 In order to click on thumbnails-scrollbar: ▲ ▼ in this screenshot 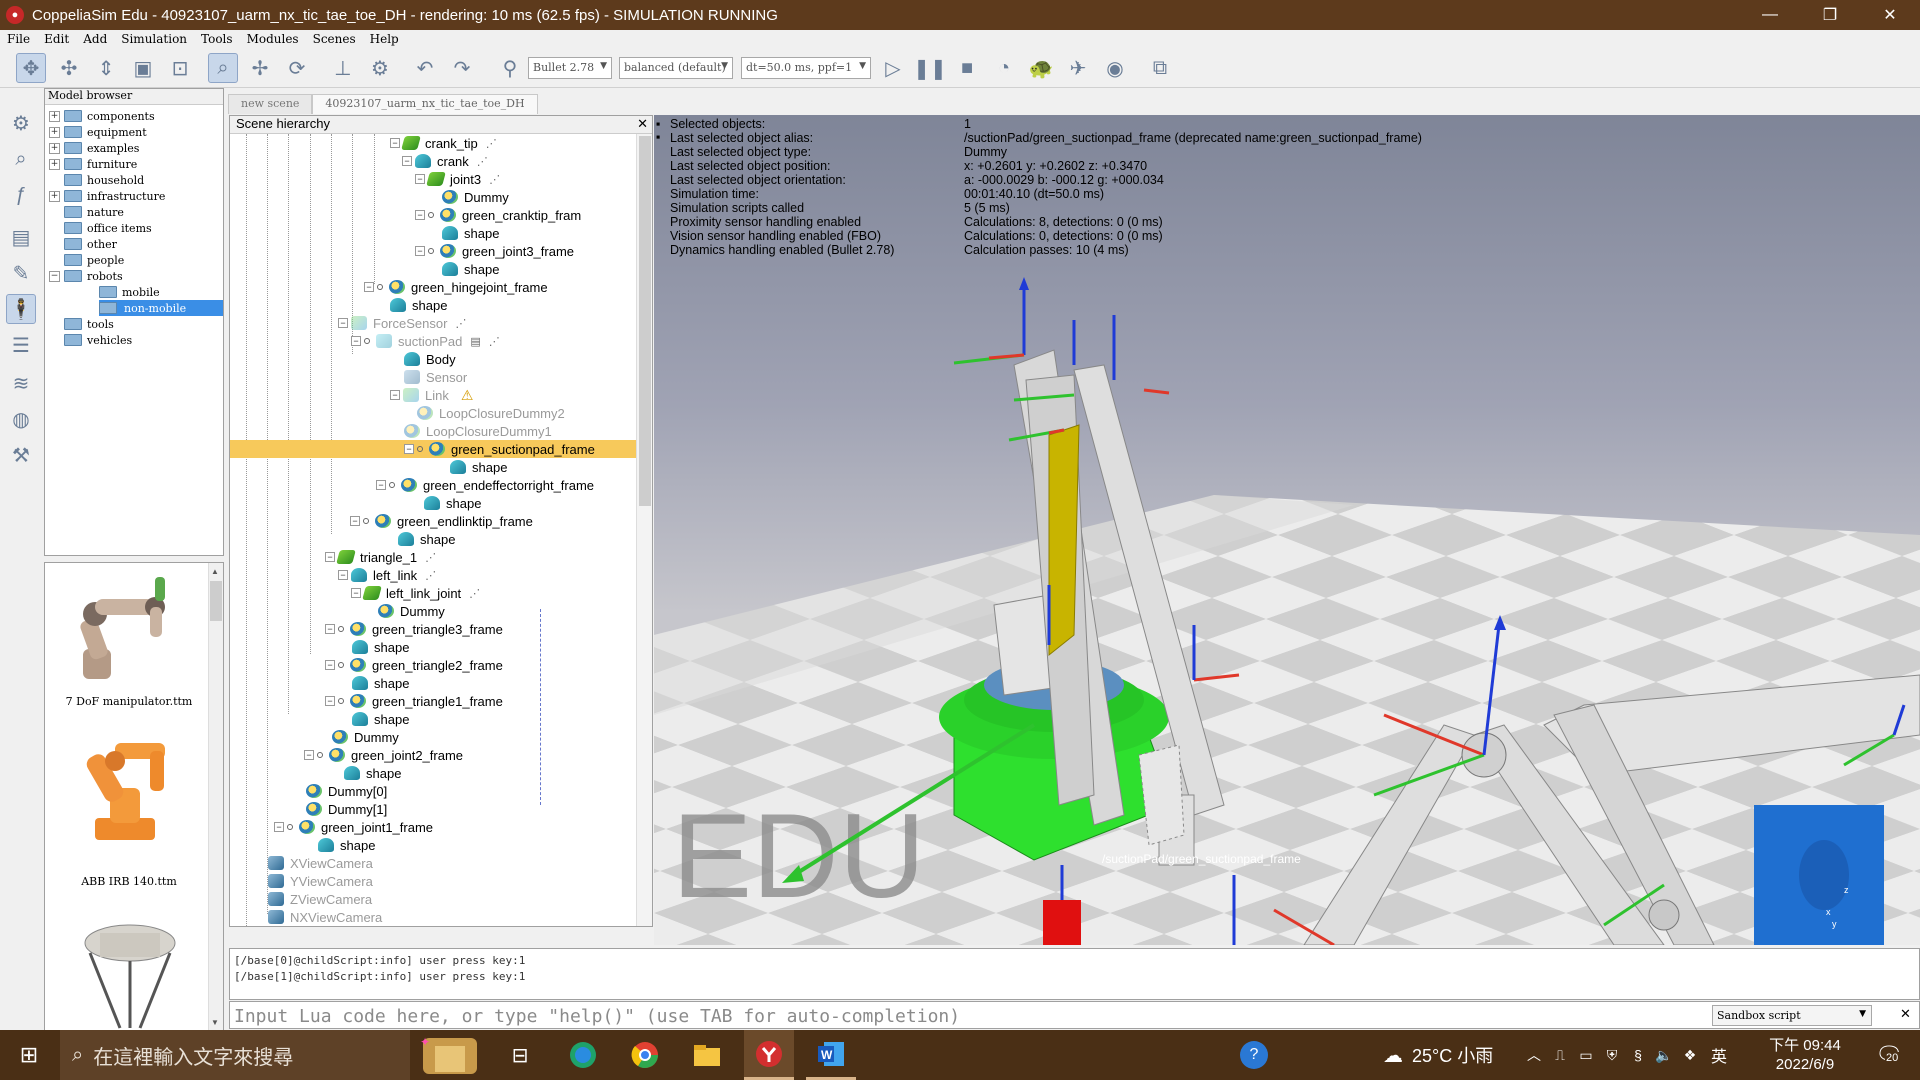, I will do `click(215, 797)`.